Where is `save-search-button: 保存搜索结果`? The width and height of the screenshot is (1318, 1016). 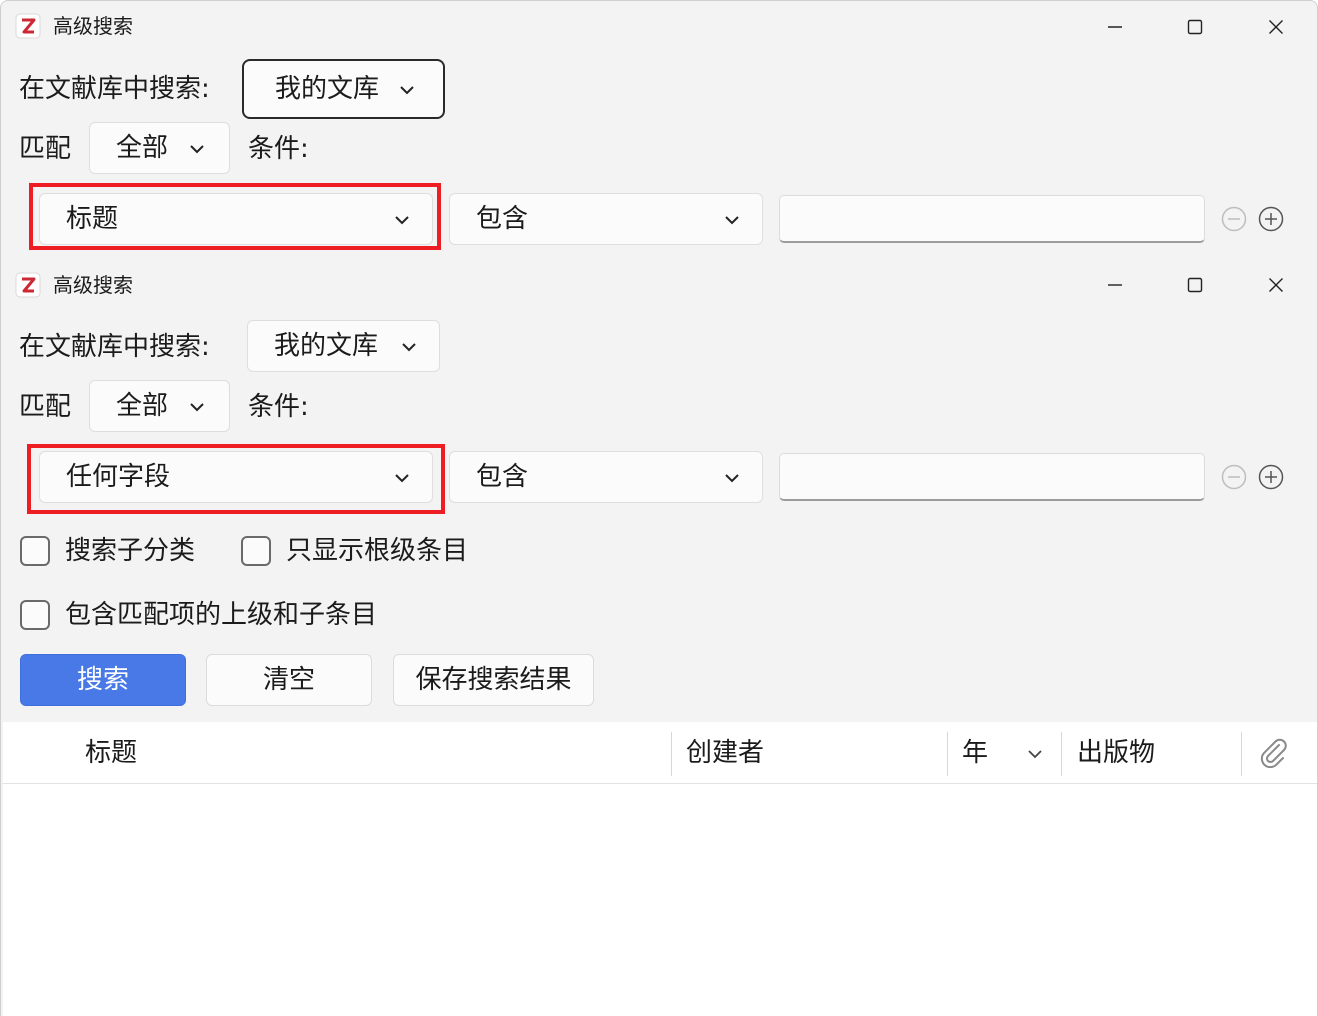
save-search-button: 保存搜索结果 is located at coordinates (493, 680).